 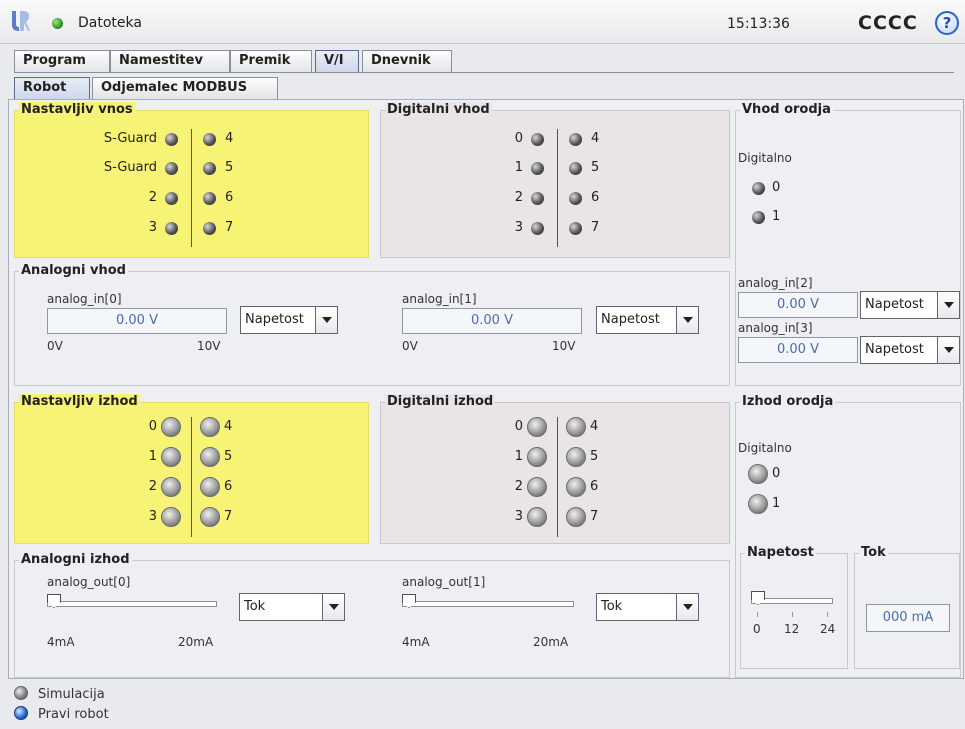 What do you see at coordinates (765, 158) in the screenshot?
I see `digital-label: Digitalno` at bounding box center [765, 158].